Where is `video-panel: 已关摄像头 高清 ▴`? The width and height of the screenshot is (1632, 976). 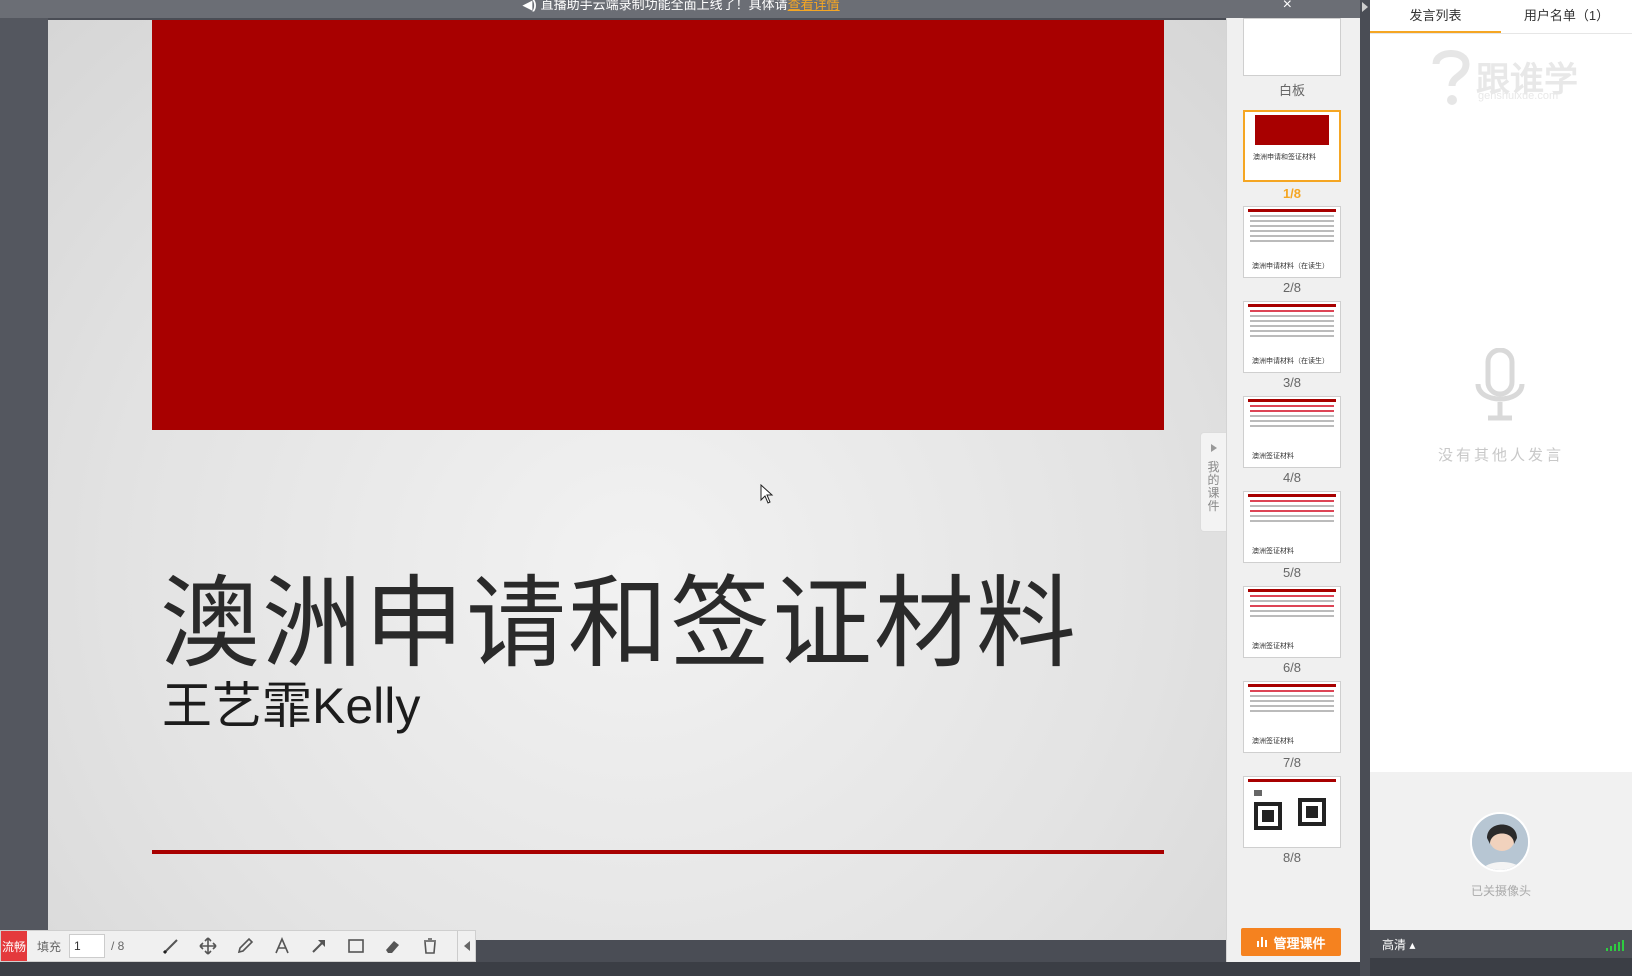
video-panel: 已关摄像头 高清 ▴ is located at coordinates (1501, 865).